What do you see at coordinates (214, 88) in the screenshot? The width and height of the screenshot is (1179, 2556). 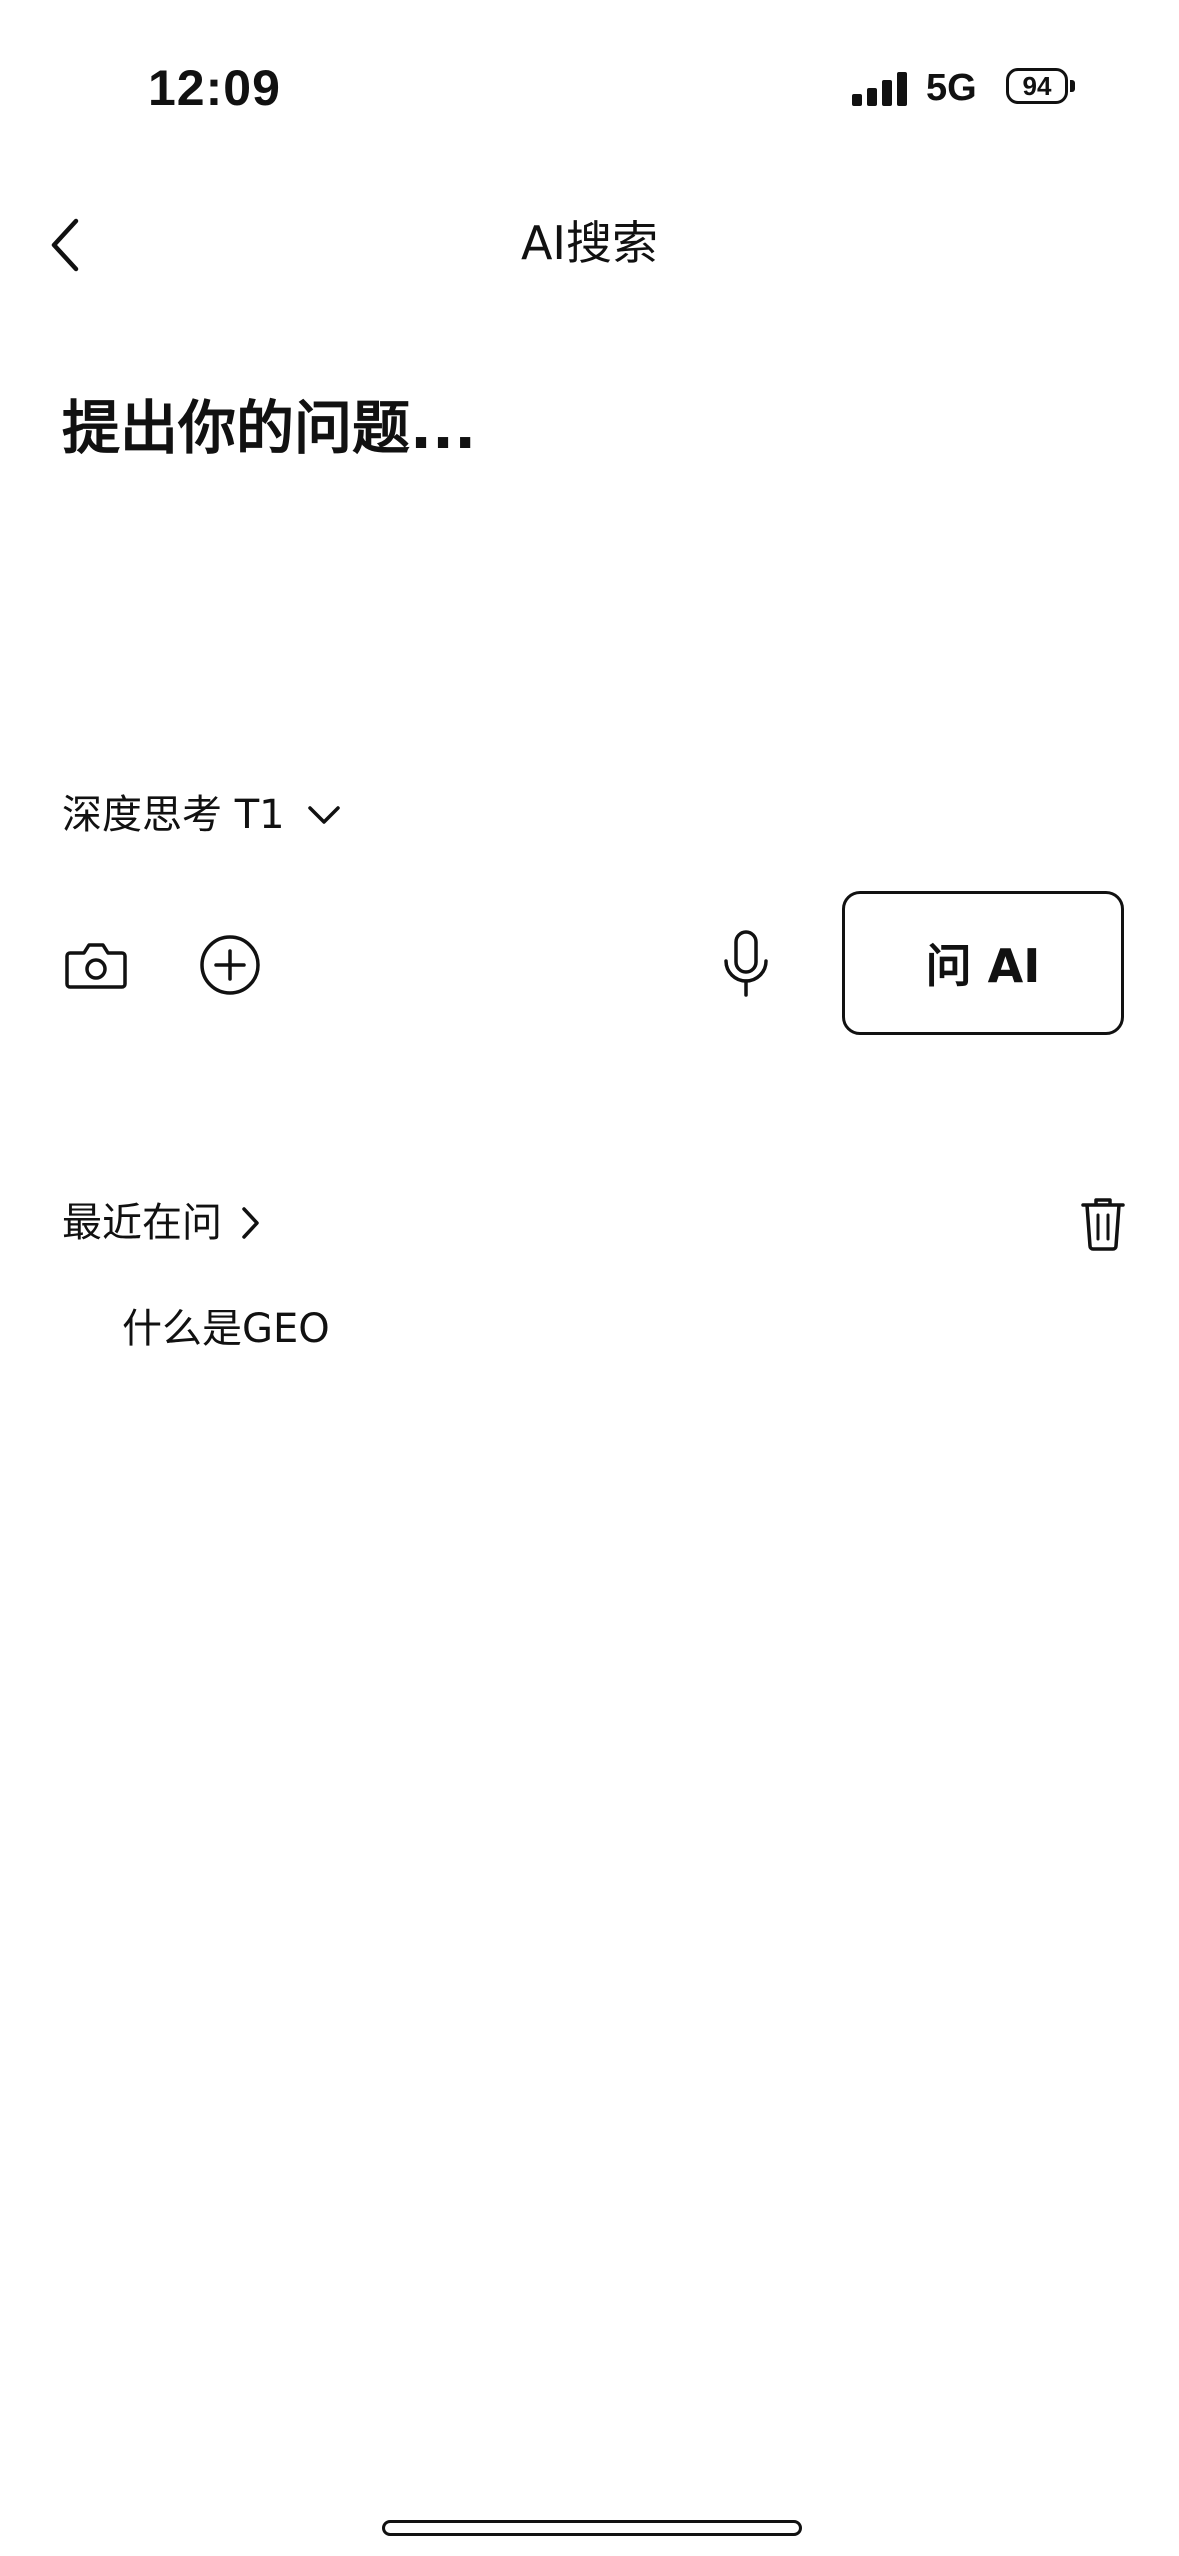 I see `status-time: 12:09` at bounding box center [214, 88].